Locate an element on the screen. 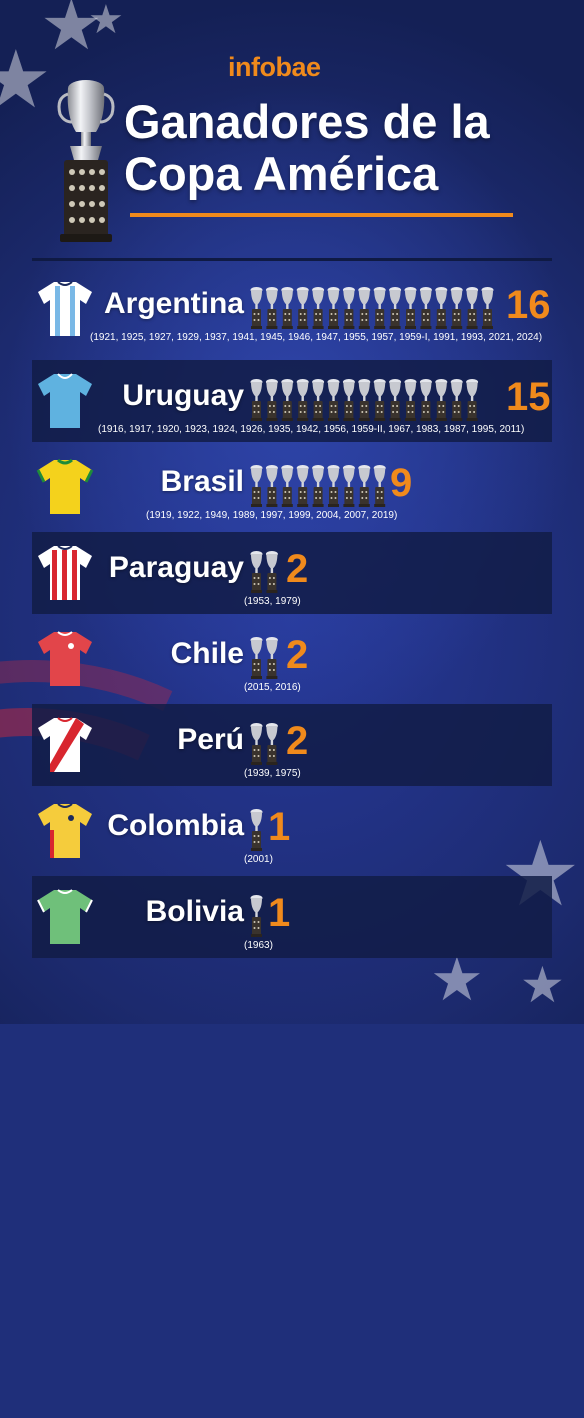  copa-america-trophy-icon is located at coordinates (86, 161).